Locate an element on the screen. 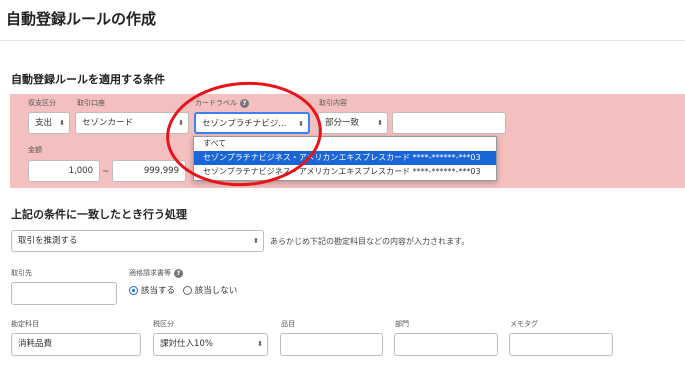  description-label: 取引内容 is located at coordinates (333, 103).